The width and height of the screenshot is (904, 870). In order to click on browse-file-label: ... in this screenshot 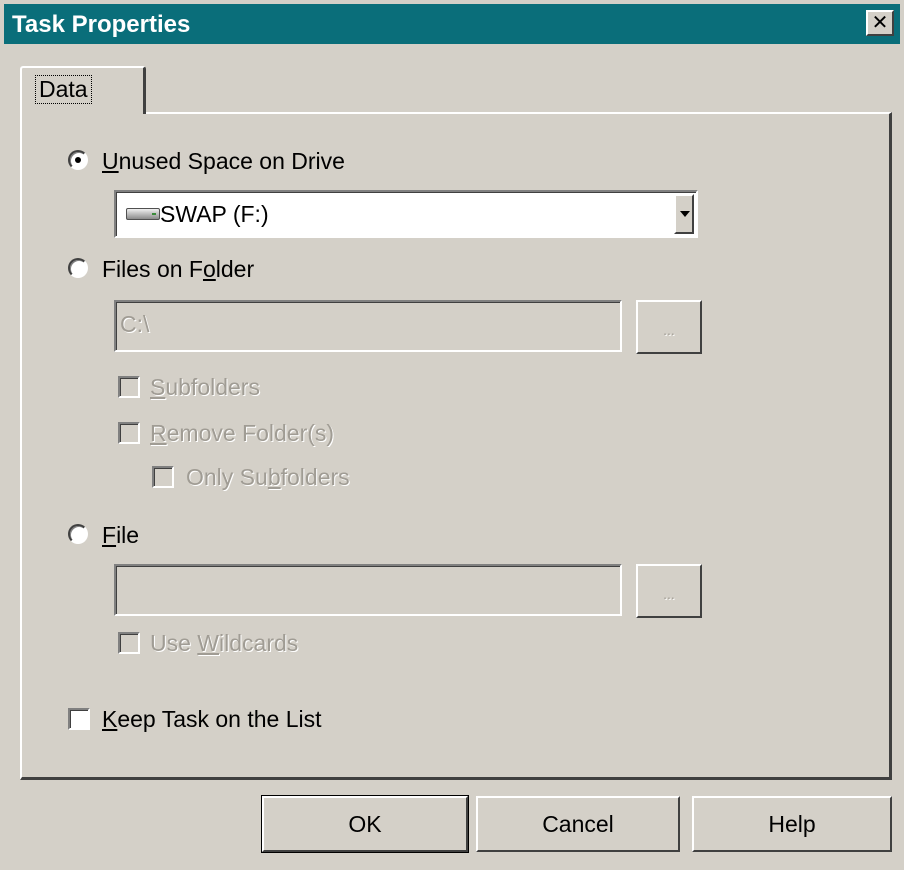, I will do `click(669, 594)`.